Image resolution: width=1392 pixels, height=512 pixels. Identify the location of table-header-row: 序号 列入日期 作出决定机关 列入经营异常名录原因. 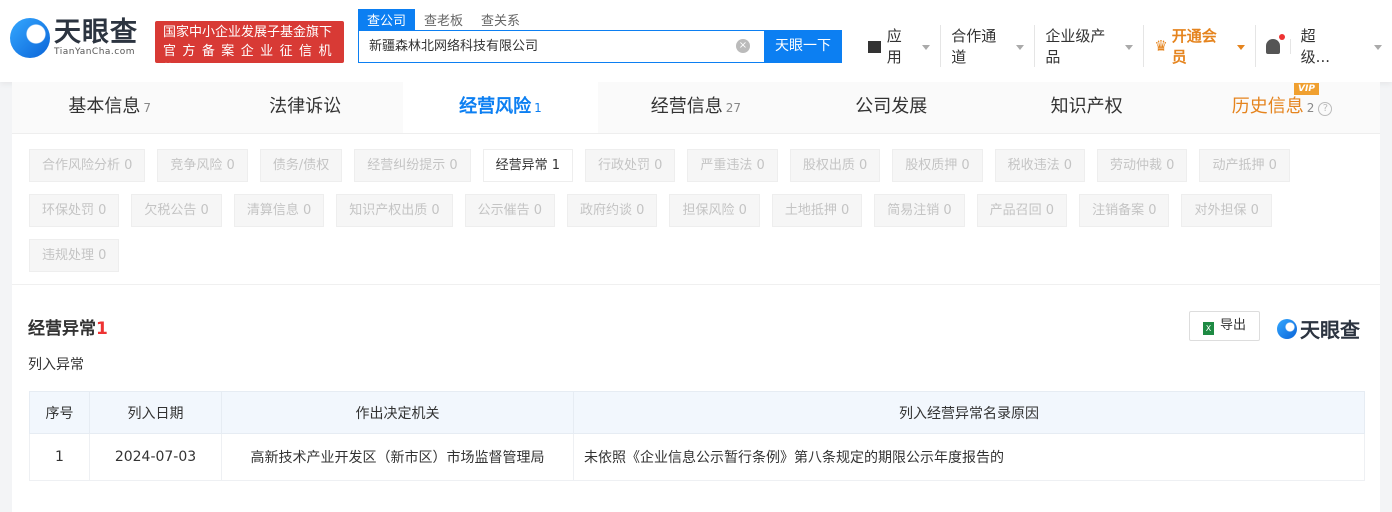
(697, 412).